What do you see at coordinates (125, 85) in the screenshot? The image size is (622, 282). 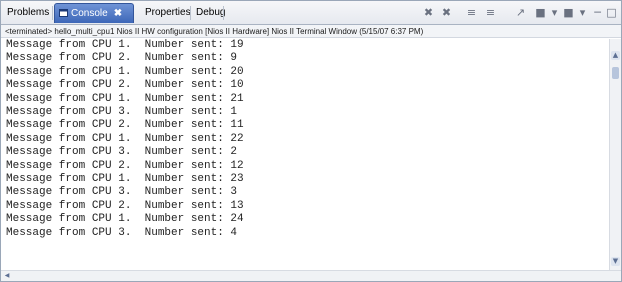 I see `console-line: Message from CPU 2. Number sent: 10` at bounding box center [125, 85].